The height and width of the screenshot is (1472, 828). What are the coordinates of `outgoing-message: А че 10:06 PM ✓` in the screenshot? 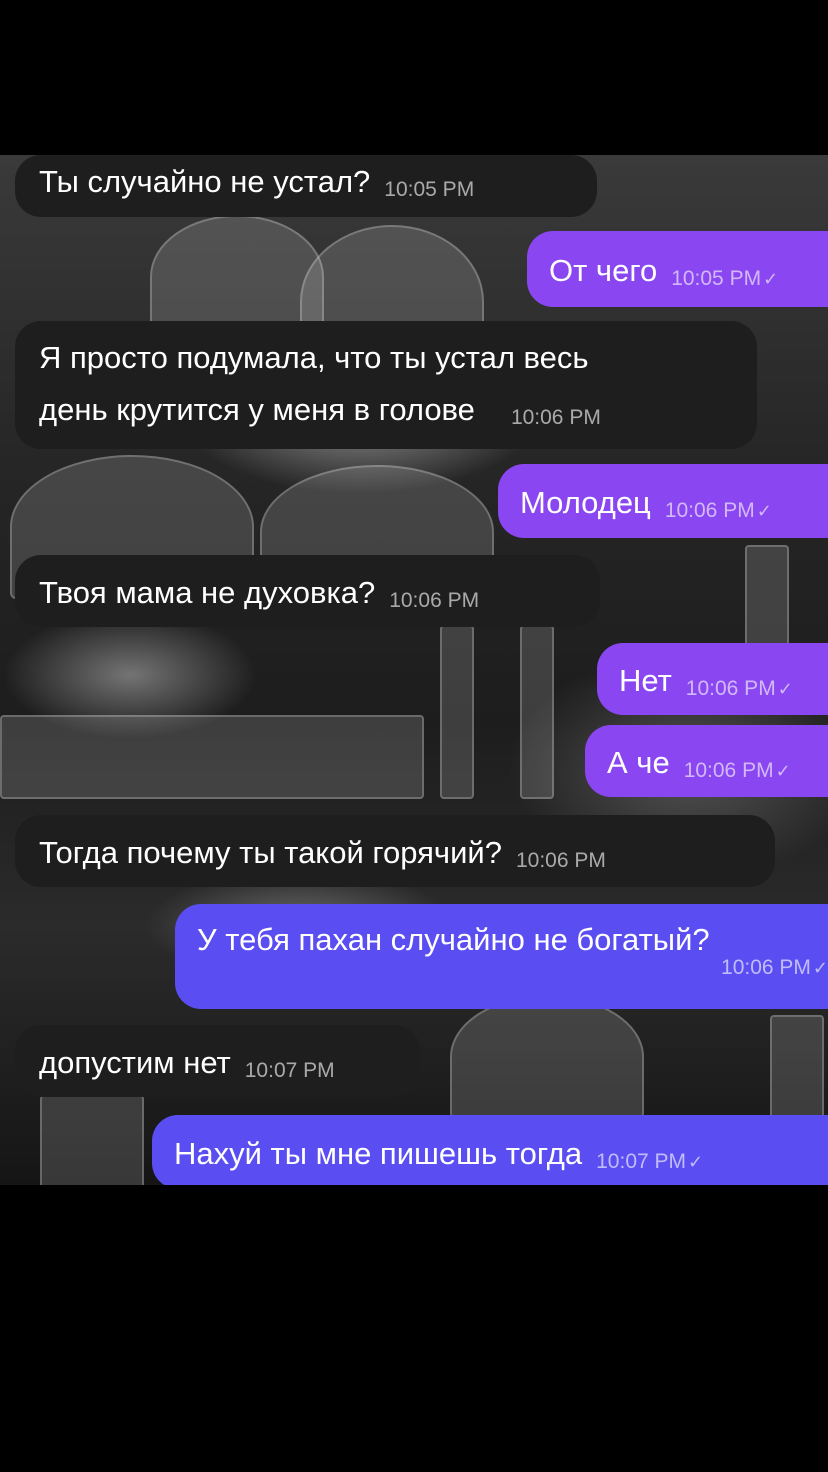 It's located at (706, 761).